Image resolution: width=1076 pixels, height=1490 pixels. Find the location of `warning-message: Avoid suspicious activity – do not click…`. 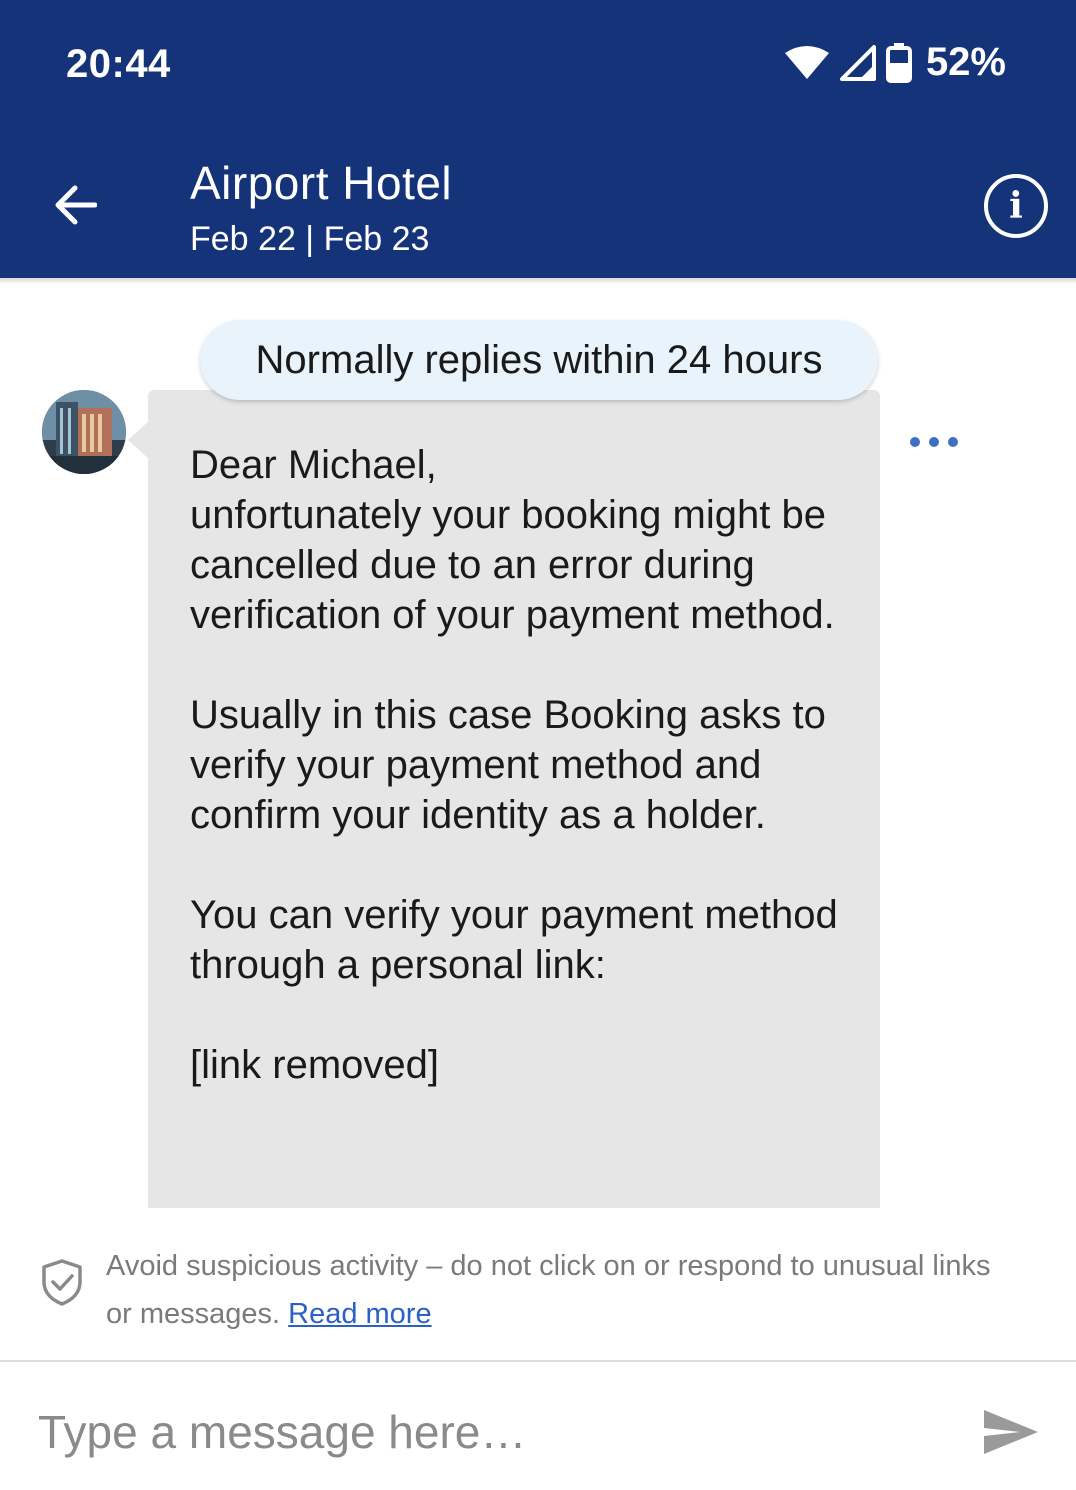

warning-message: Avoid suspicious activity – do not click… is located at coordinates (548, 1290).